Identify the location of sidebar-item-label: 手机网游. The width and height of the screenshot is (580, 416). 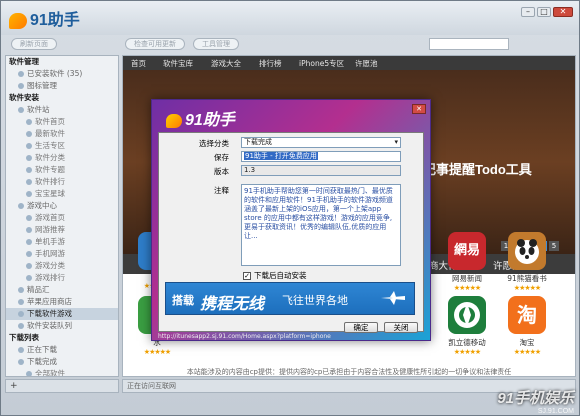
(50, 253).